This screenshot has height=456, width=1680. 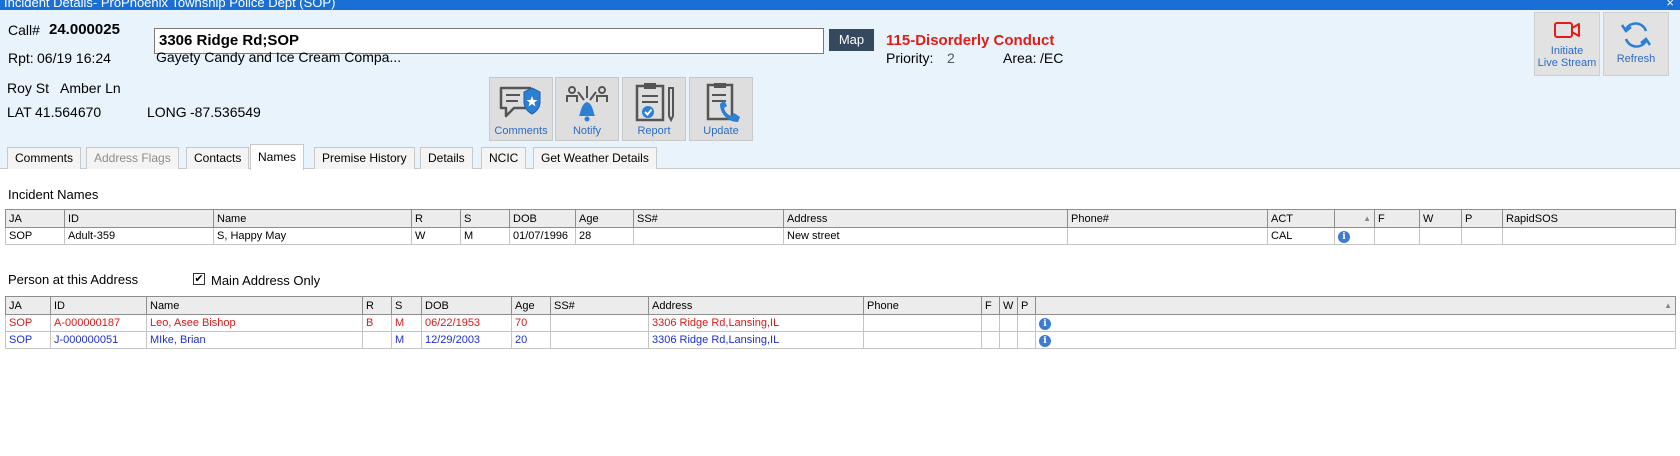 I want to click on main-address-only-label: Main Address Only, so click(x=266, y=280).